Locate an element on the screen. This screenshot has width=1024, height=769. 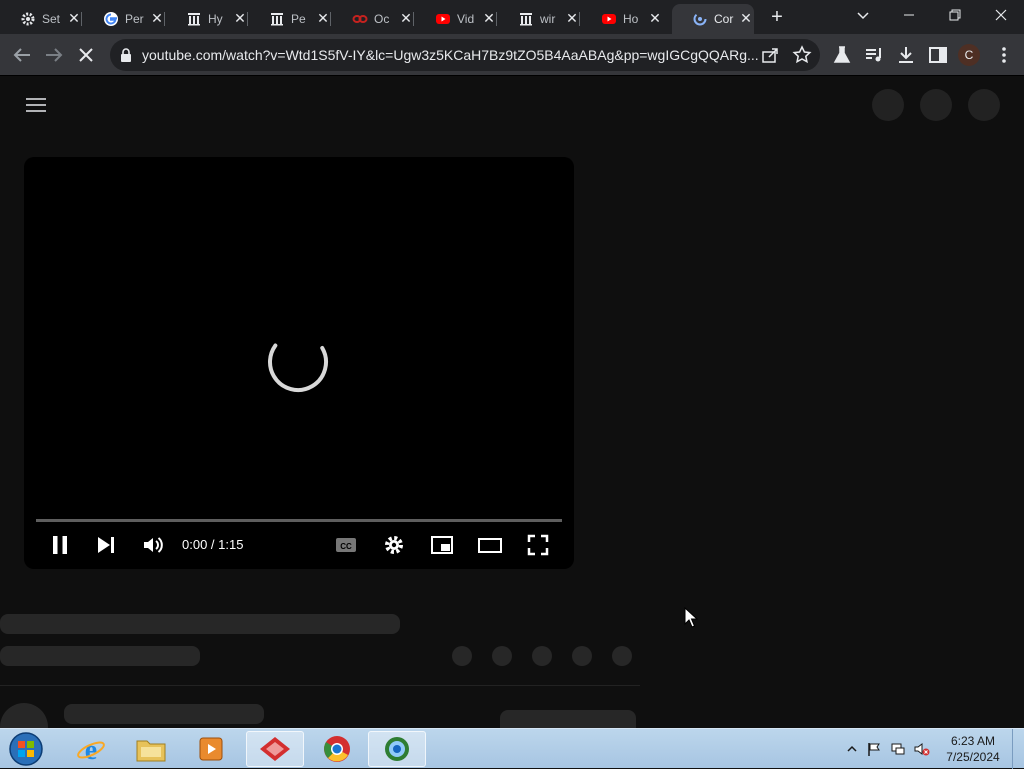
tab-youtube-1: Vid ✕ is located at coordinates (456, 19).